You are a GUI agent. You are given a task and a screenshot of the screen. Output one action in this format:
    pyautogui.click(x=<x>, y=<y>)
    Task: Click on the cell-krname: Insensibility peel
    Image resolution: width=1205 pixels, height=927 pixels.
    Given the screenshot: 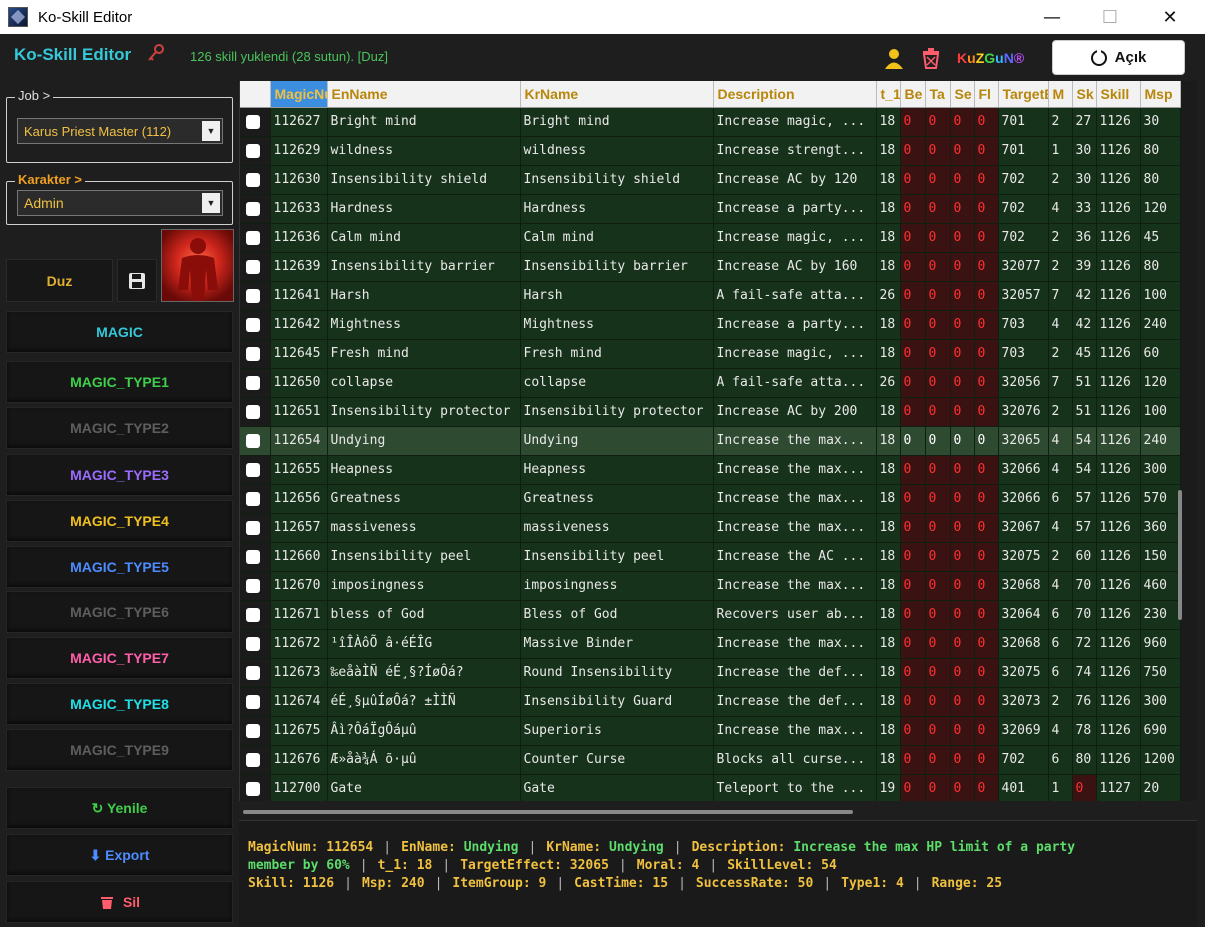 What is the action you would take?
    pyautogui.click(x=617, y=557)
    